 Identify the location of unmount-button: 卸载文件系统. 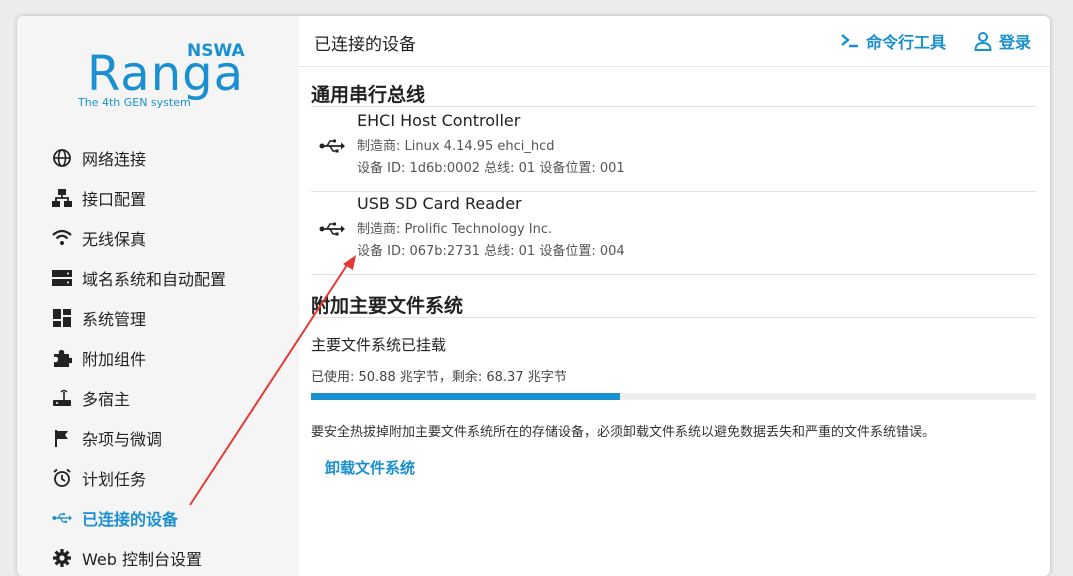
(370, 467).